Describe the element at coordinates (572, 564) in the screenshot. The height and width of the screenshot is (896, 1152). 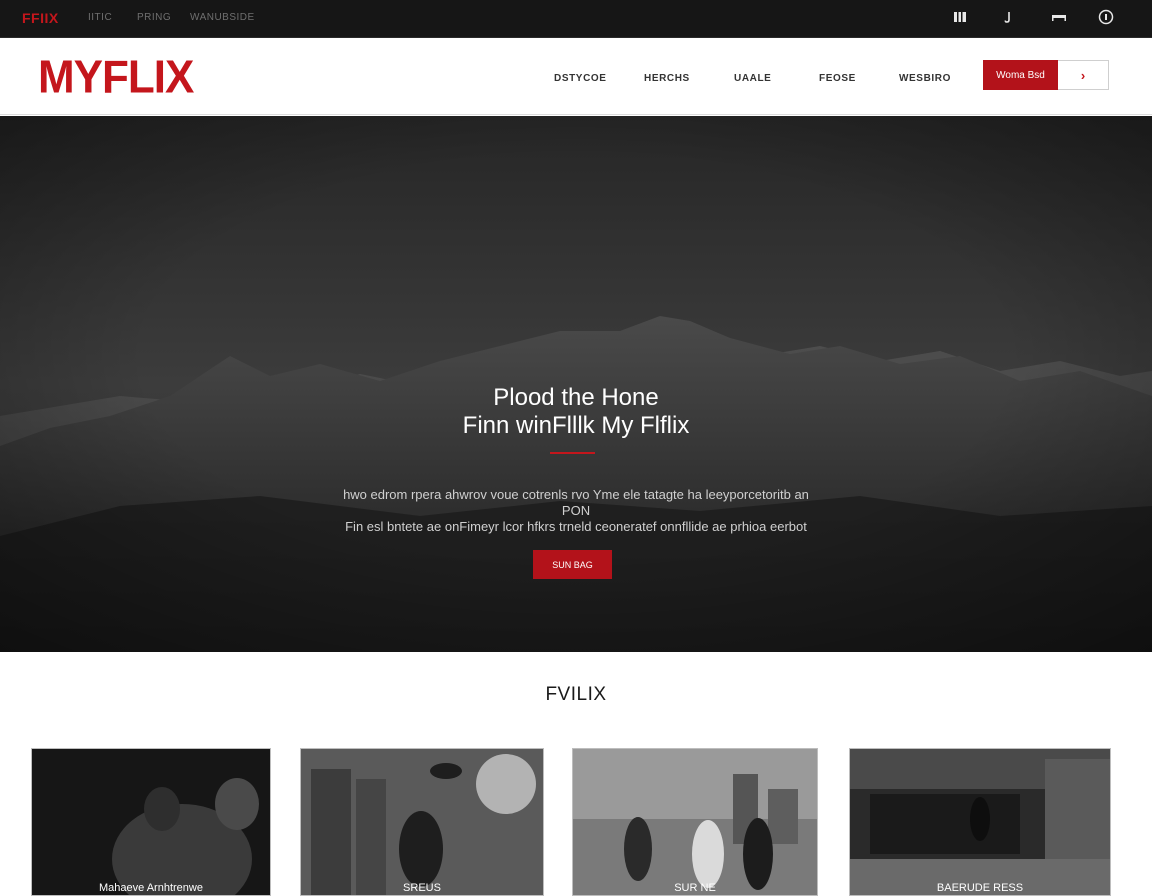
I see `hero-cta-button: SUN BAG` at that location.